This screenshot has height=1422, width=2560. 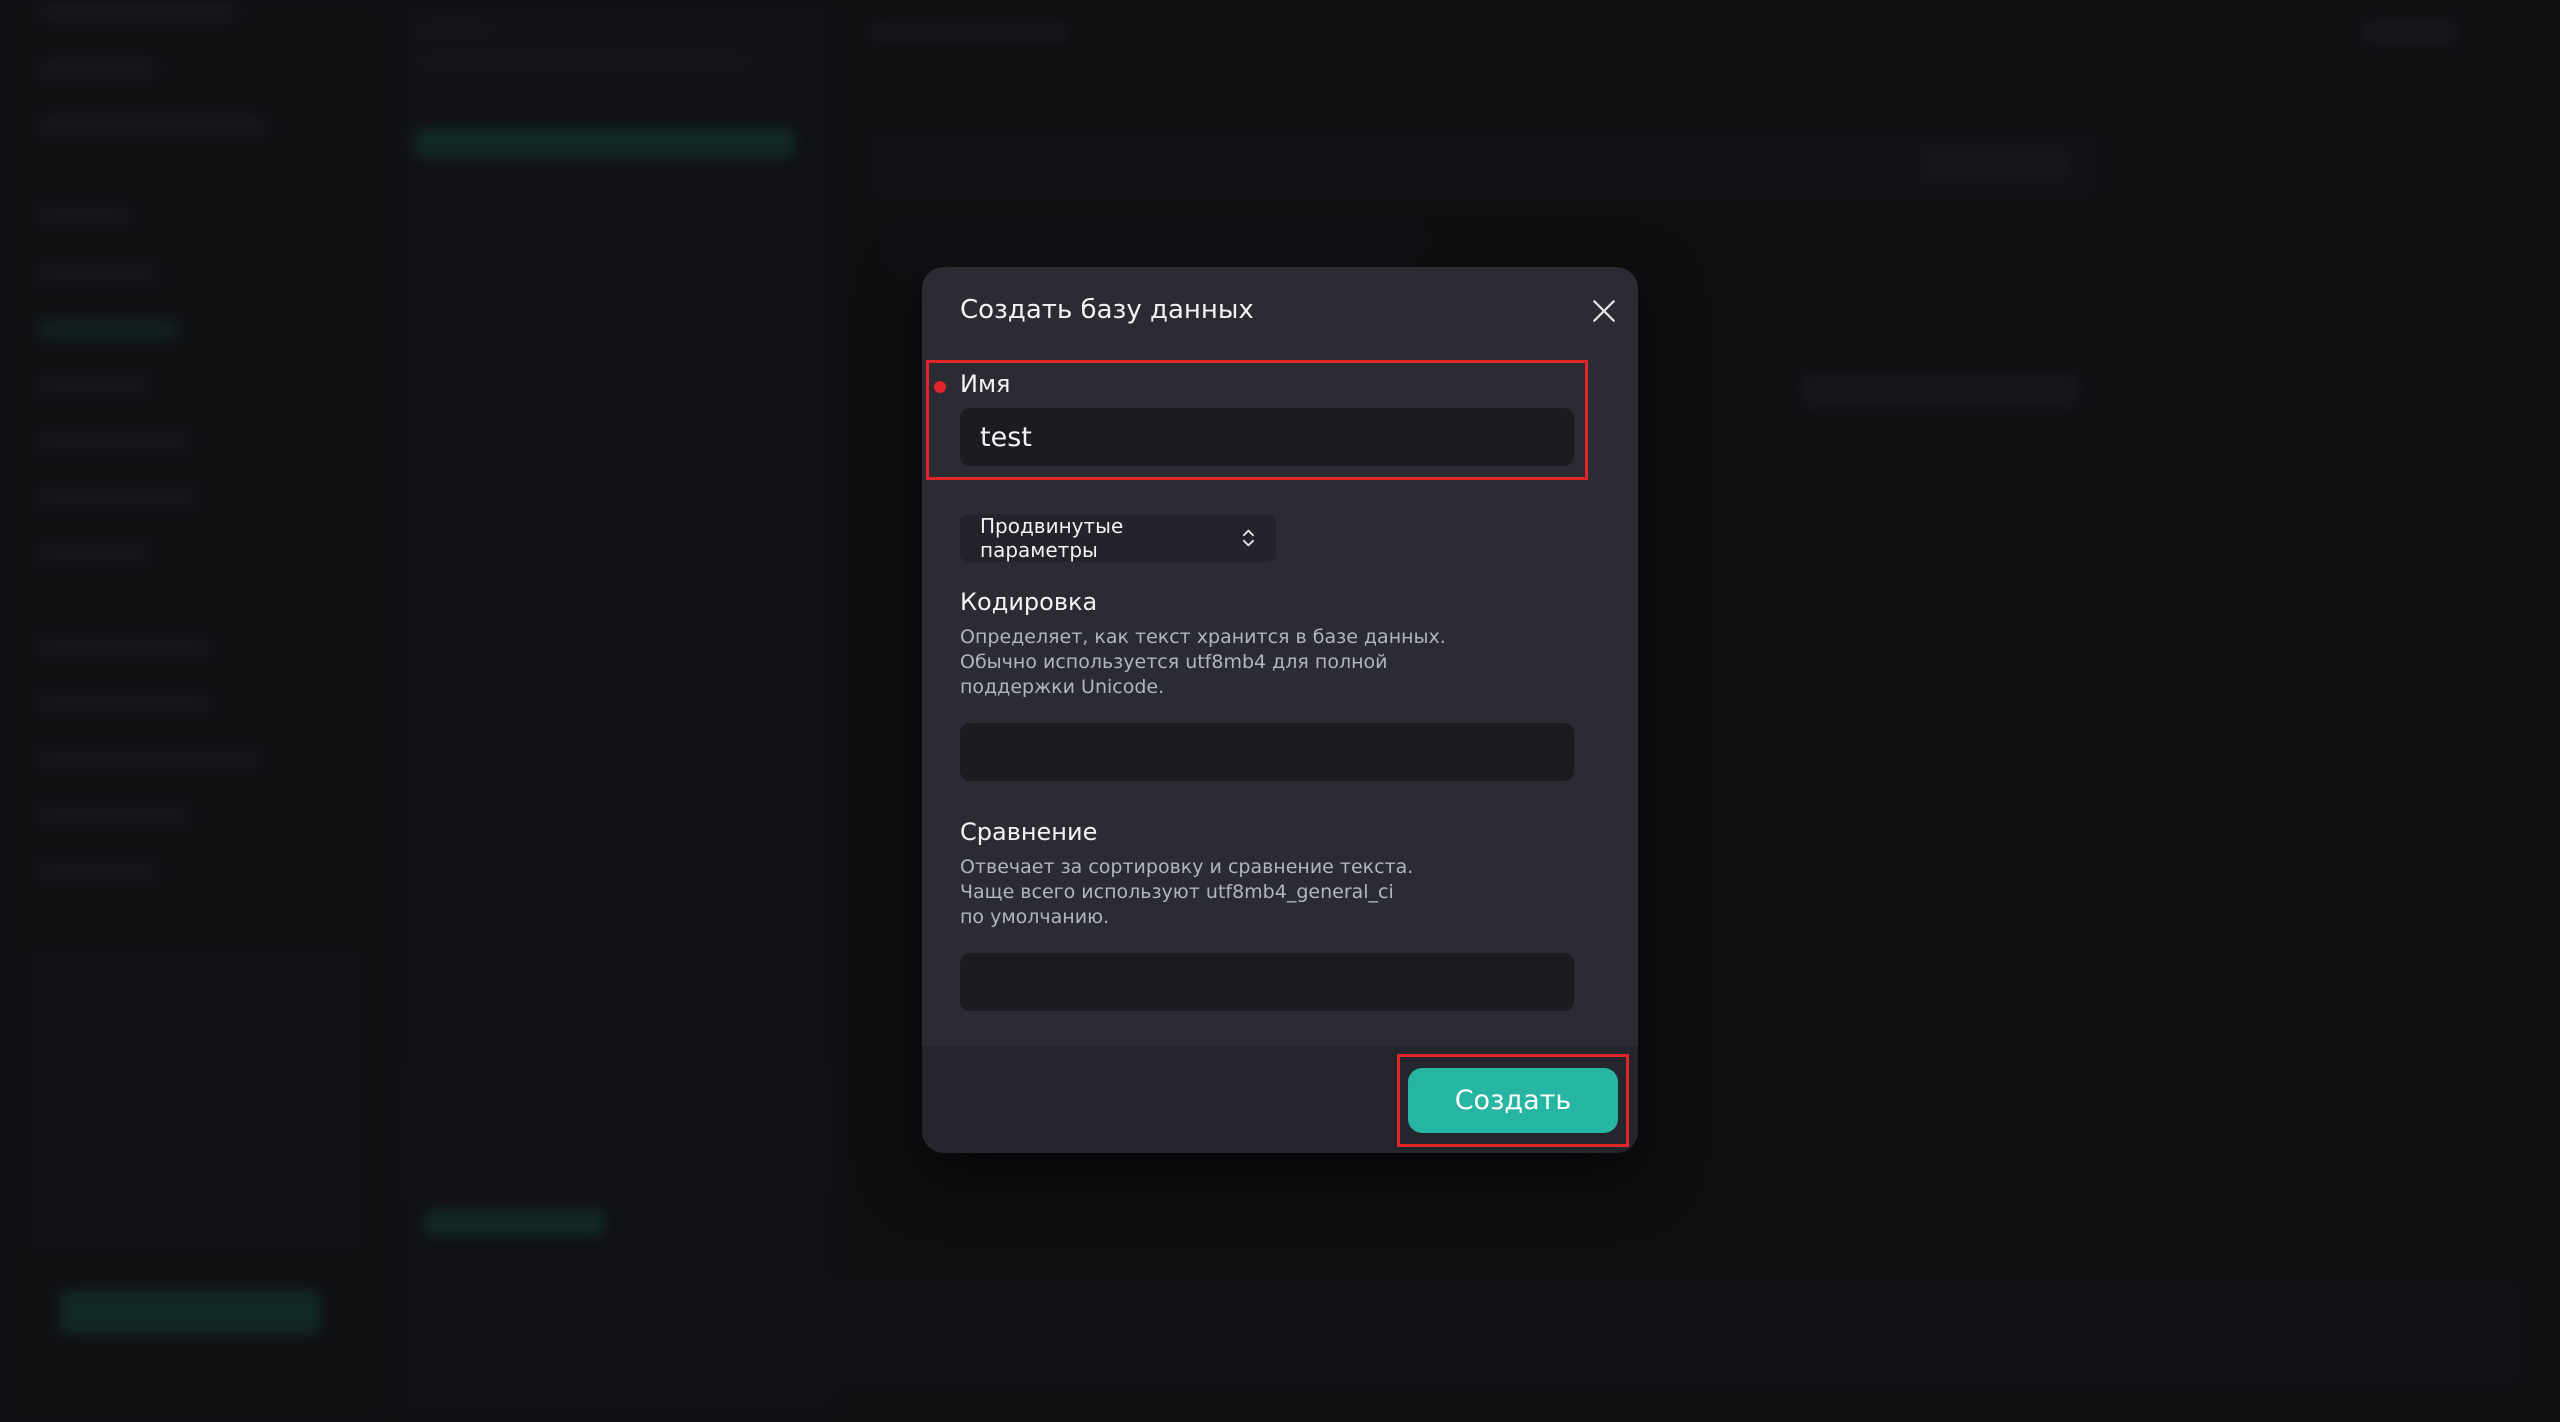 I want to click on encoding-title: Кодировка, so click(x=1029, y=602).